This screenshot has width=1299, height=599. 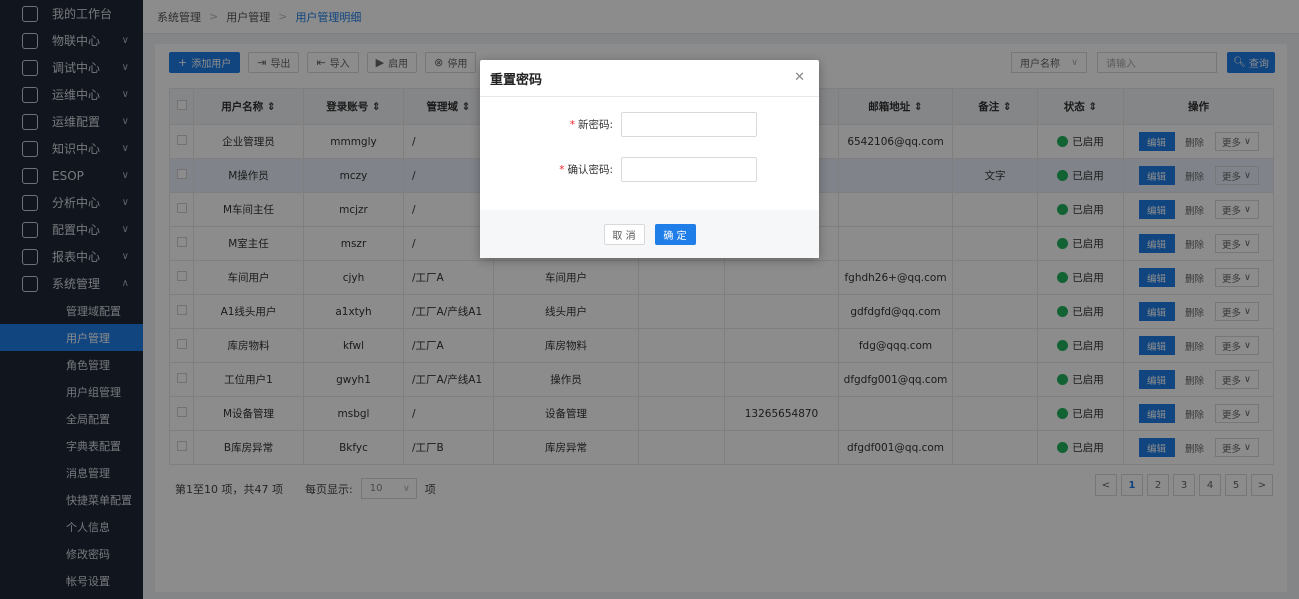 I want to click on confirm-password-input, so click(x=689, y=169).